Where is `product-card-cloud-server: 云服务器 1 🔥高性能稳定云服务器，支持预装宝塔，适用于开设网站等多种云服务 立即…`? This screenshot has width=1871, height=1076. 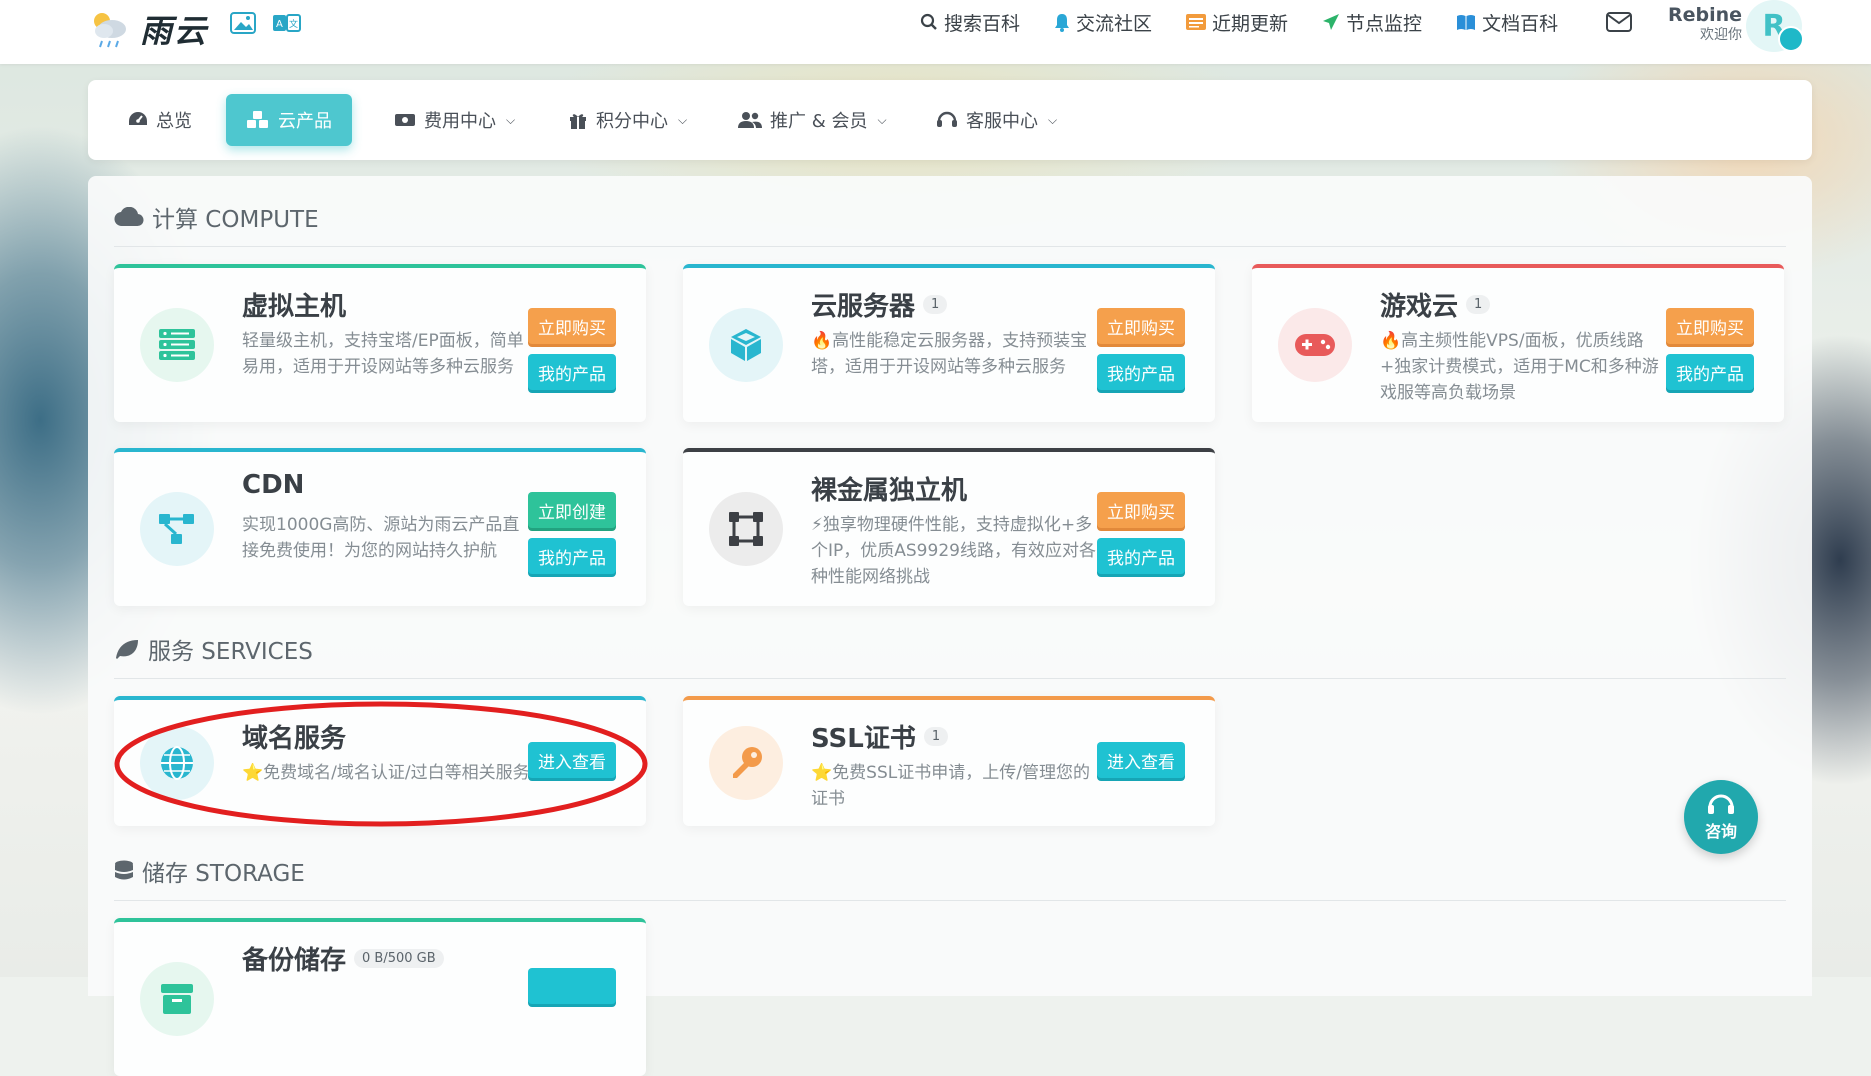 product-card-cloud-server: 云服务器 1 🔥高性能稳定云服务器，支持预装宝塔，适用于开设网站等多种云服务 立即… is located at coordinates (949, 343).